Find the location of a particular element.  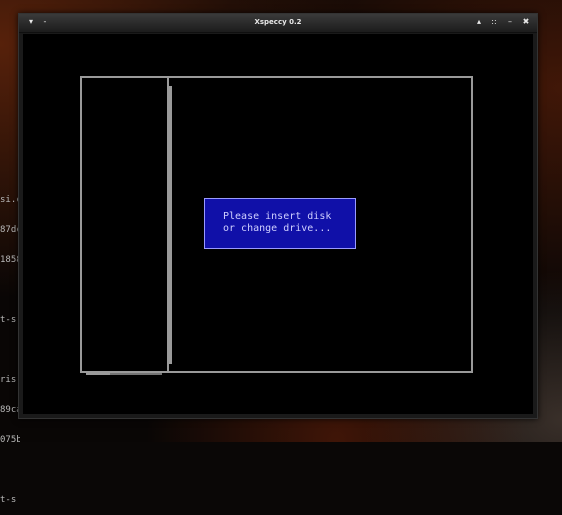

vertical-scrollbar is located at coordinates (170, 225).